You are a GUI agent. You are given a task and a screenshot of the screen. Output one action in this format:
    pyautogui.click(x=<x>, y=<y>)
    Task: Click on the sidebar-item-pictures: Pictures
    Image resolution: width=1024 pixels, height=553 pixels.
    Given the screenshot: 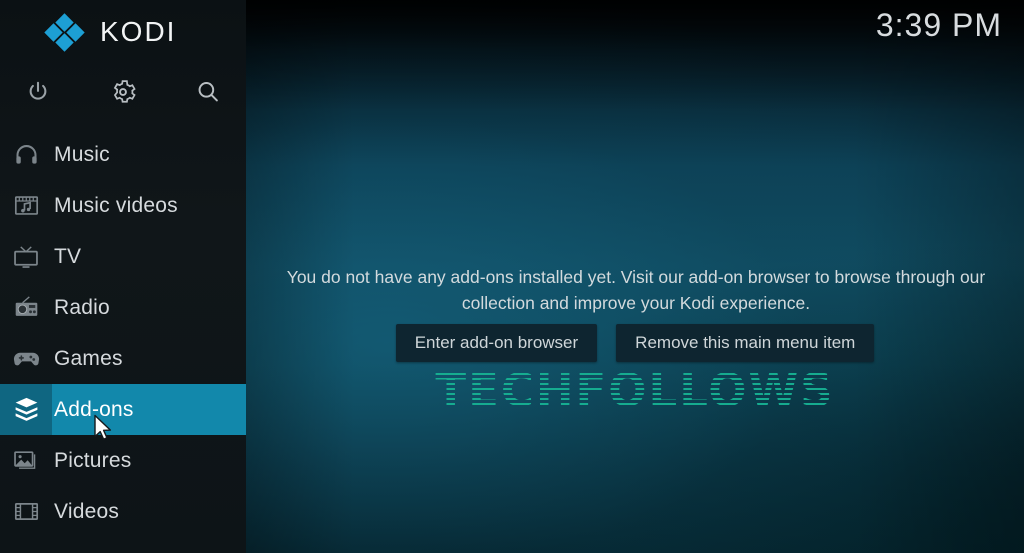 What is the action you would take?
    pyautogui.click(x=123, y=460)
    